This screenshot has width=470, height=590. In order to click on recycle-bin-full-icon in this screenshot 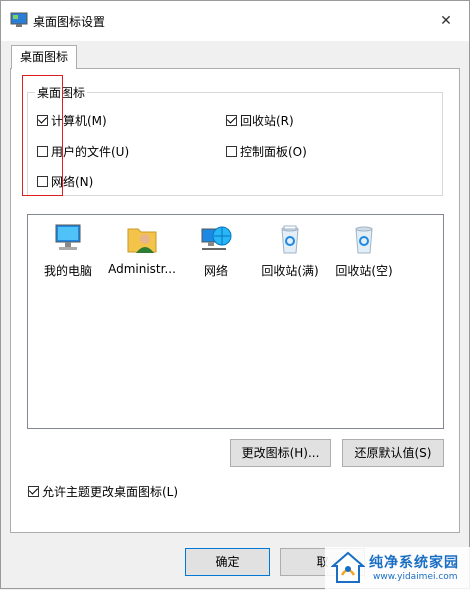, I will do `click(290, 239)`.